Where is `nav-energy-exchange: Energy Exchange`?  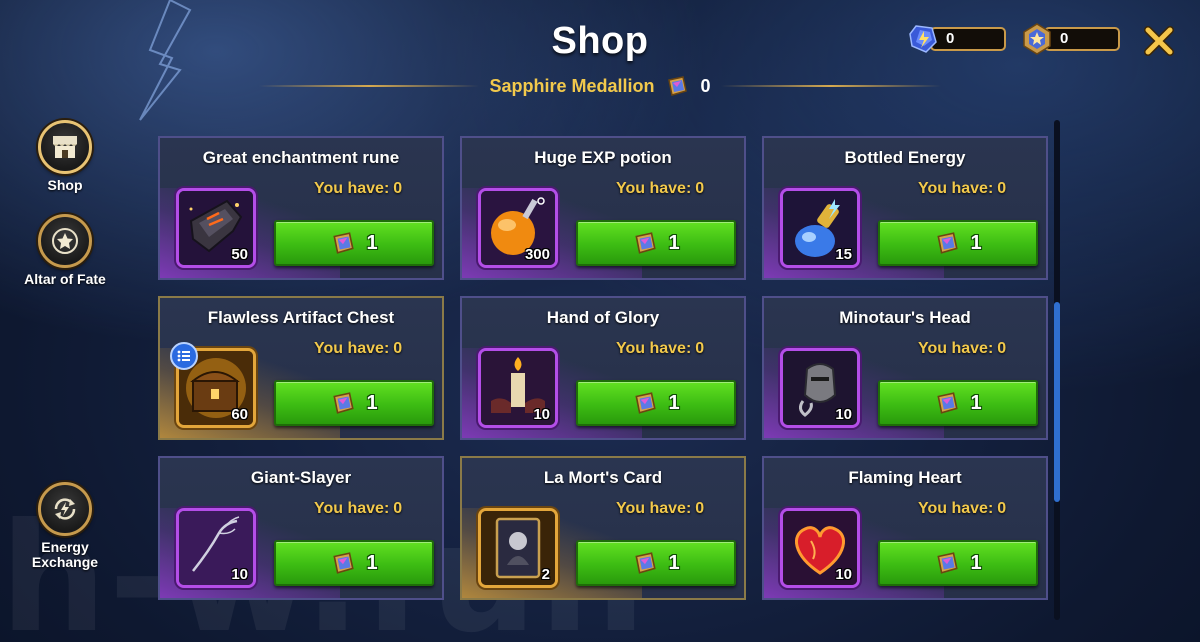
nav-energy-exchange: Energy Exchange is located at coordinates (65, 526).